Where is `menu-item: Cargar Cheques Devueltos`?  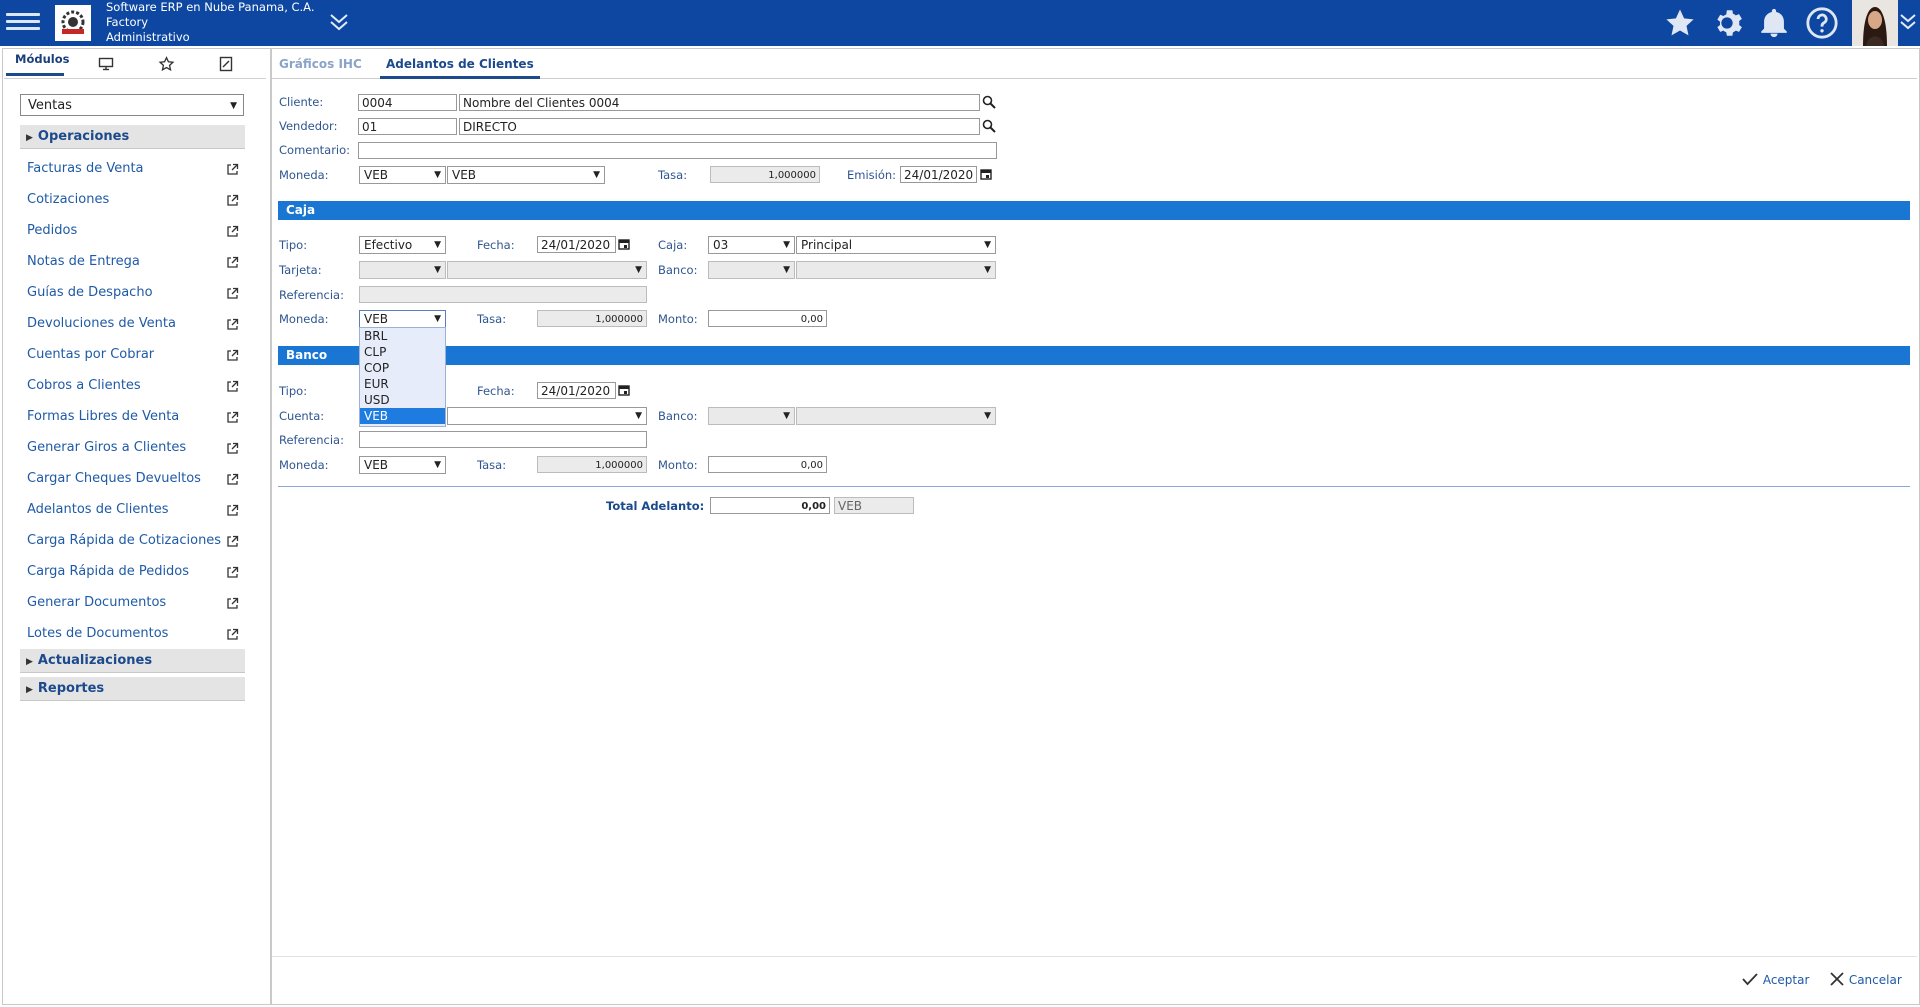 menu-item: Cargar Cheques Devueltos is located at coordinates (133, 479).